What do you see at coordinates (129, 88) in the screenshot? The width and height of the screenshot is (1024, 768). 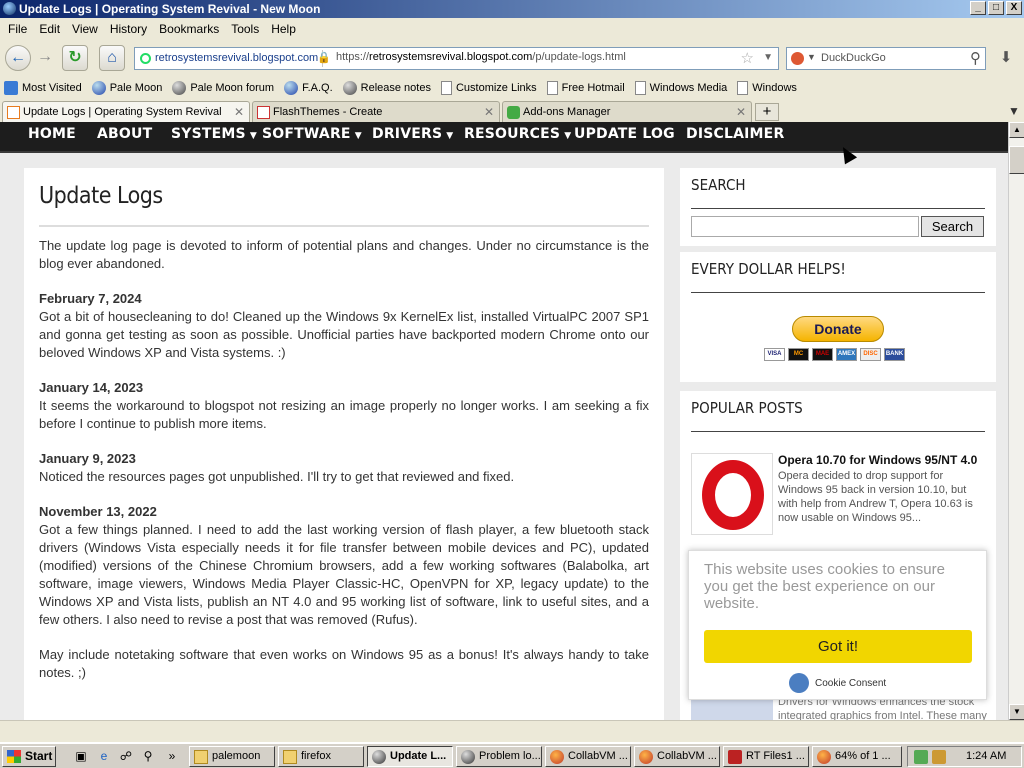 I see `bookmark-pale-moon: Pale Moon` at bounding box center [129, 88].